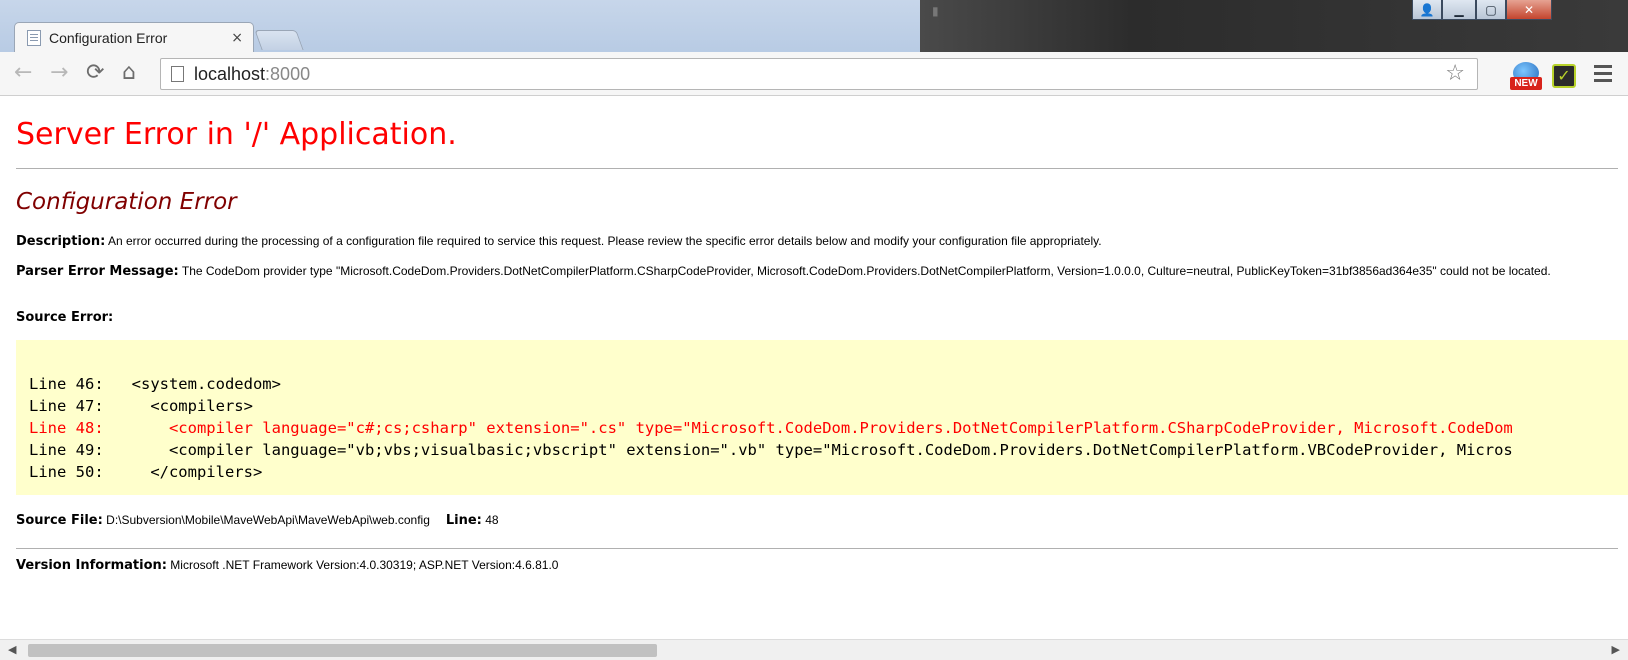 The image size is (1628, 660). I want to click on url-host: localhost, so click(230, 73).